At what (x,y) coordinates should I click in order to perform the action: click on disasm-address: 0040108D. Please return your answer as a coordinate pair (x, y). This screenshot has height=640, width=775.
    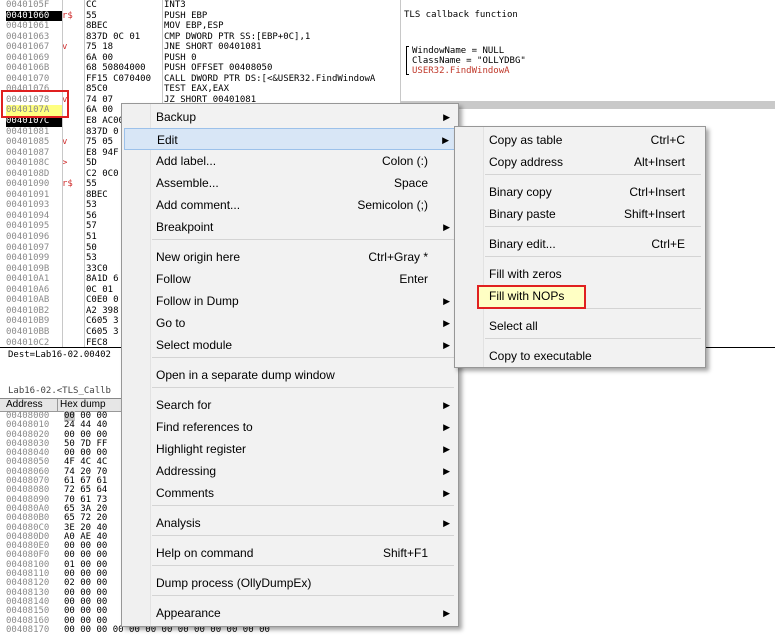
    Looking at the image, I should click on (34, 174).